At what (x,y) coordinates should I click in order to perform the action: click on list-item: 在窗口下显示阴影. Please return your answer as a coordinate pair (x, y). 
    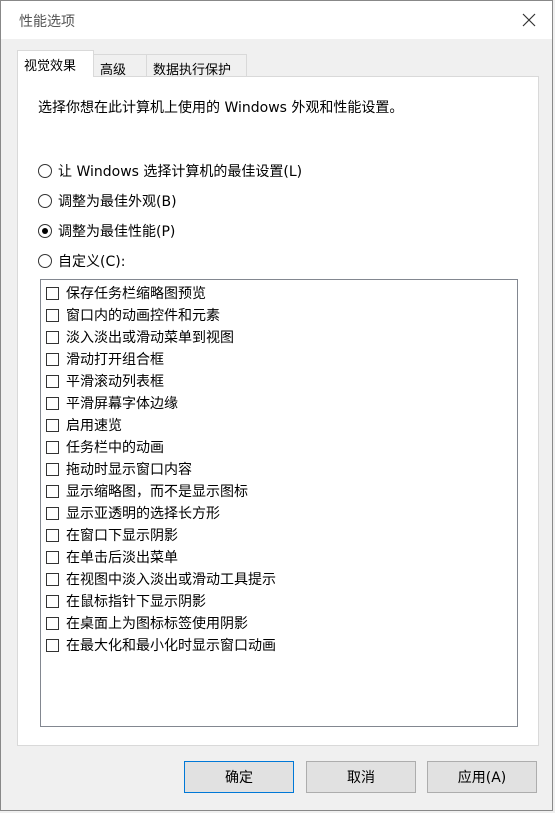
    Looking at the image, I should click on (112, 535).